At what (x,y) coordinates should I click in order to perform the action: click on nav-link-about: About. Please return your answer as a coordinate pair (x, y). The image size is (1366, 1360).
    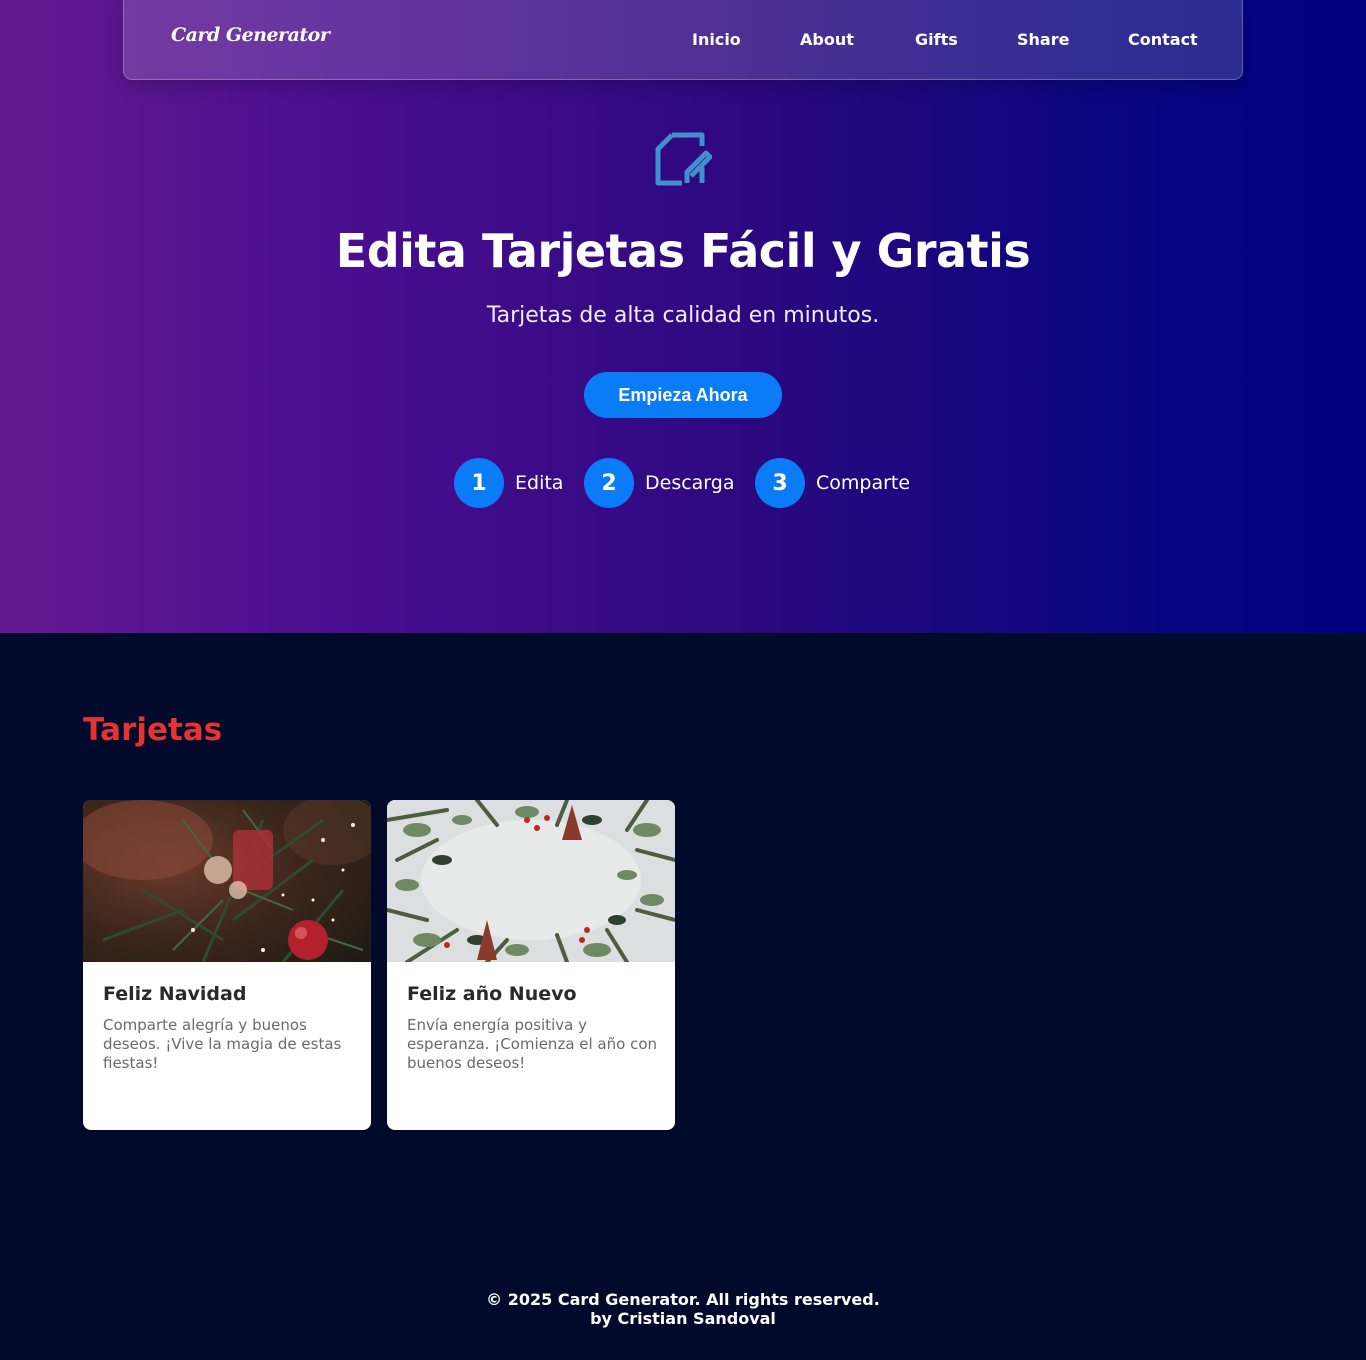
    Looking at the image, I should click on (827, 39).